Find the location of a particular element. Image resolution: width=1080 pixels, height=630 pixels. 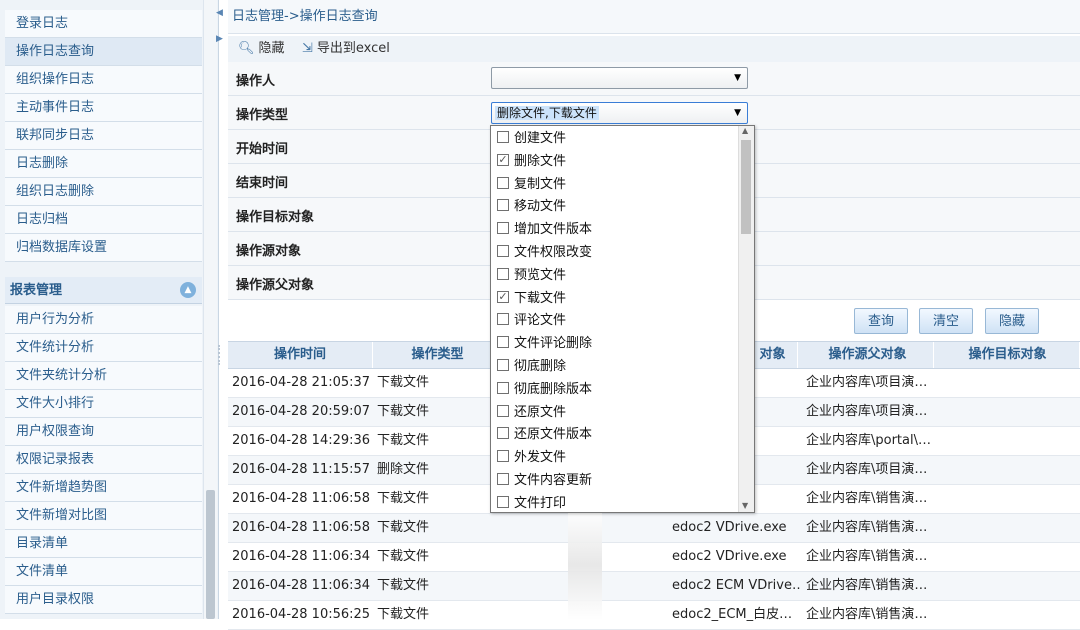

column-header-target: 操作目标对象 is located at coordinates (1008, 355).